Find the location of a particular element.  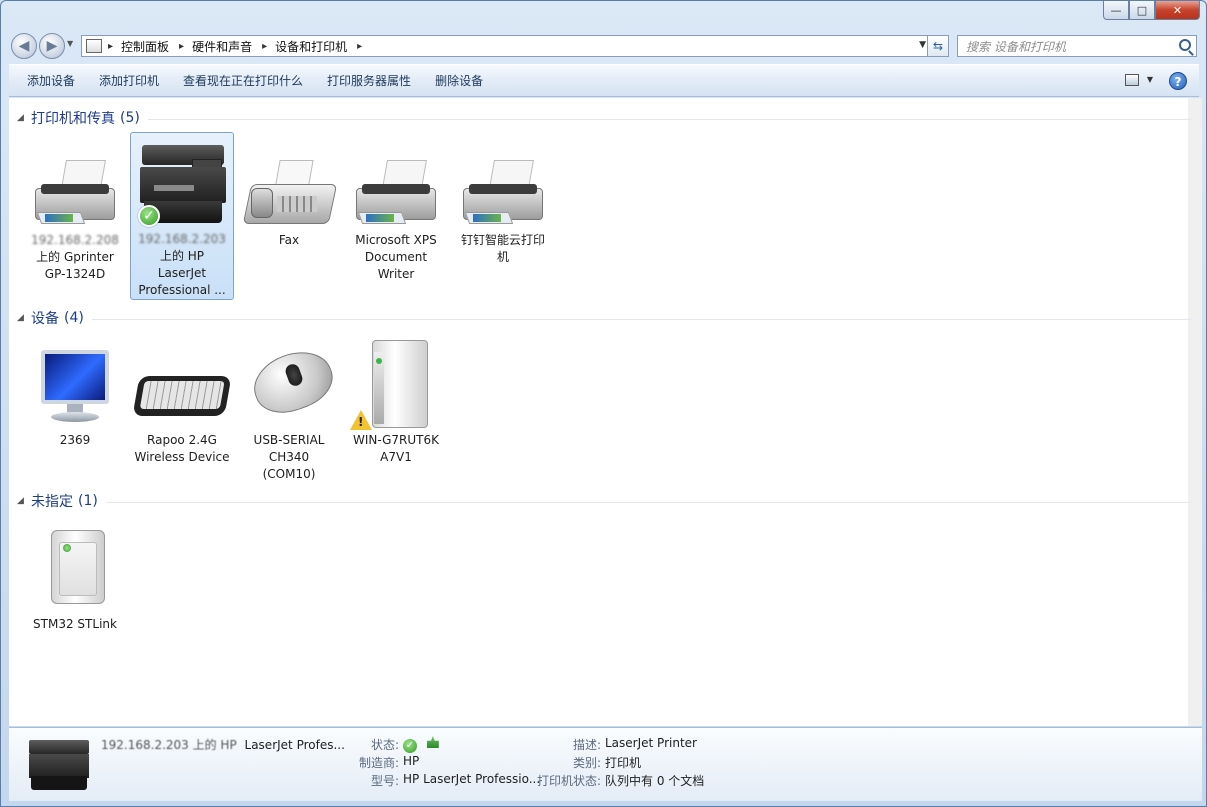

device-item-win-computer: ! WIN-G7RUT6K A7V1 is located at coordinates (396, 400).